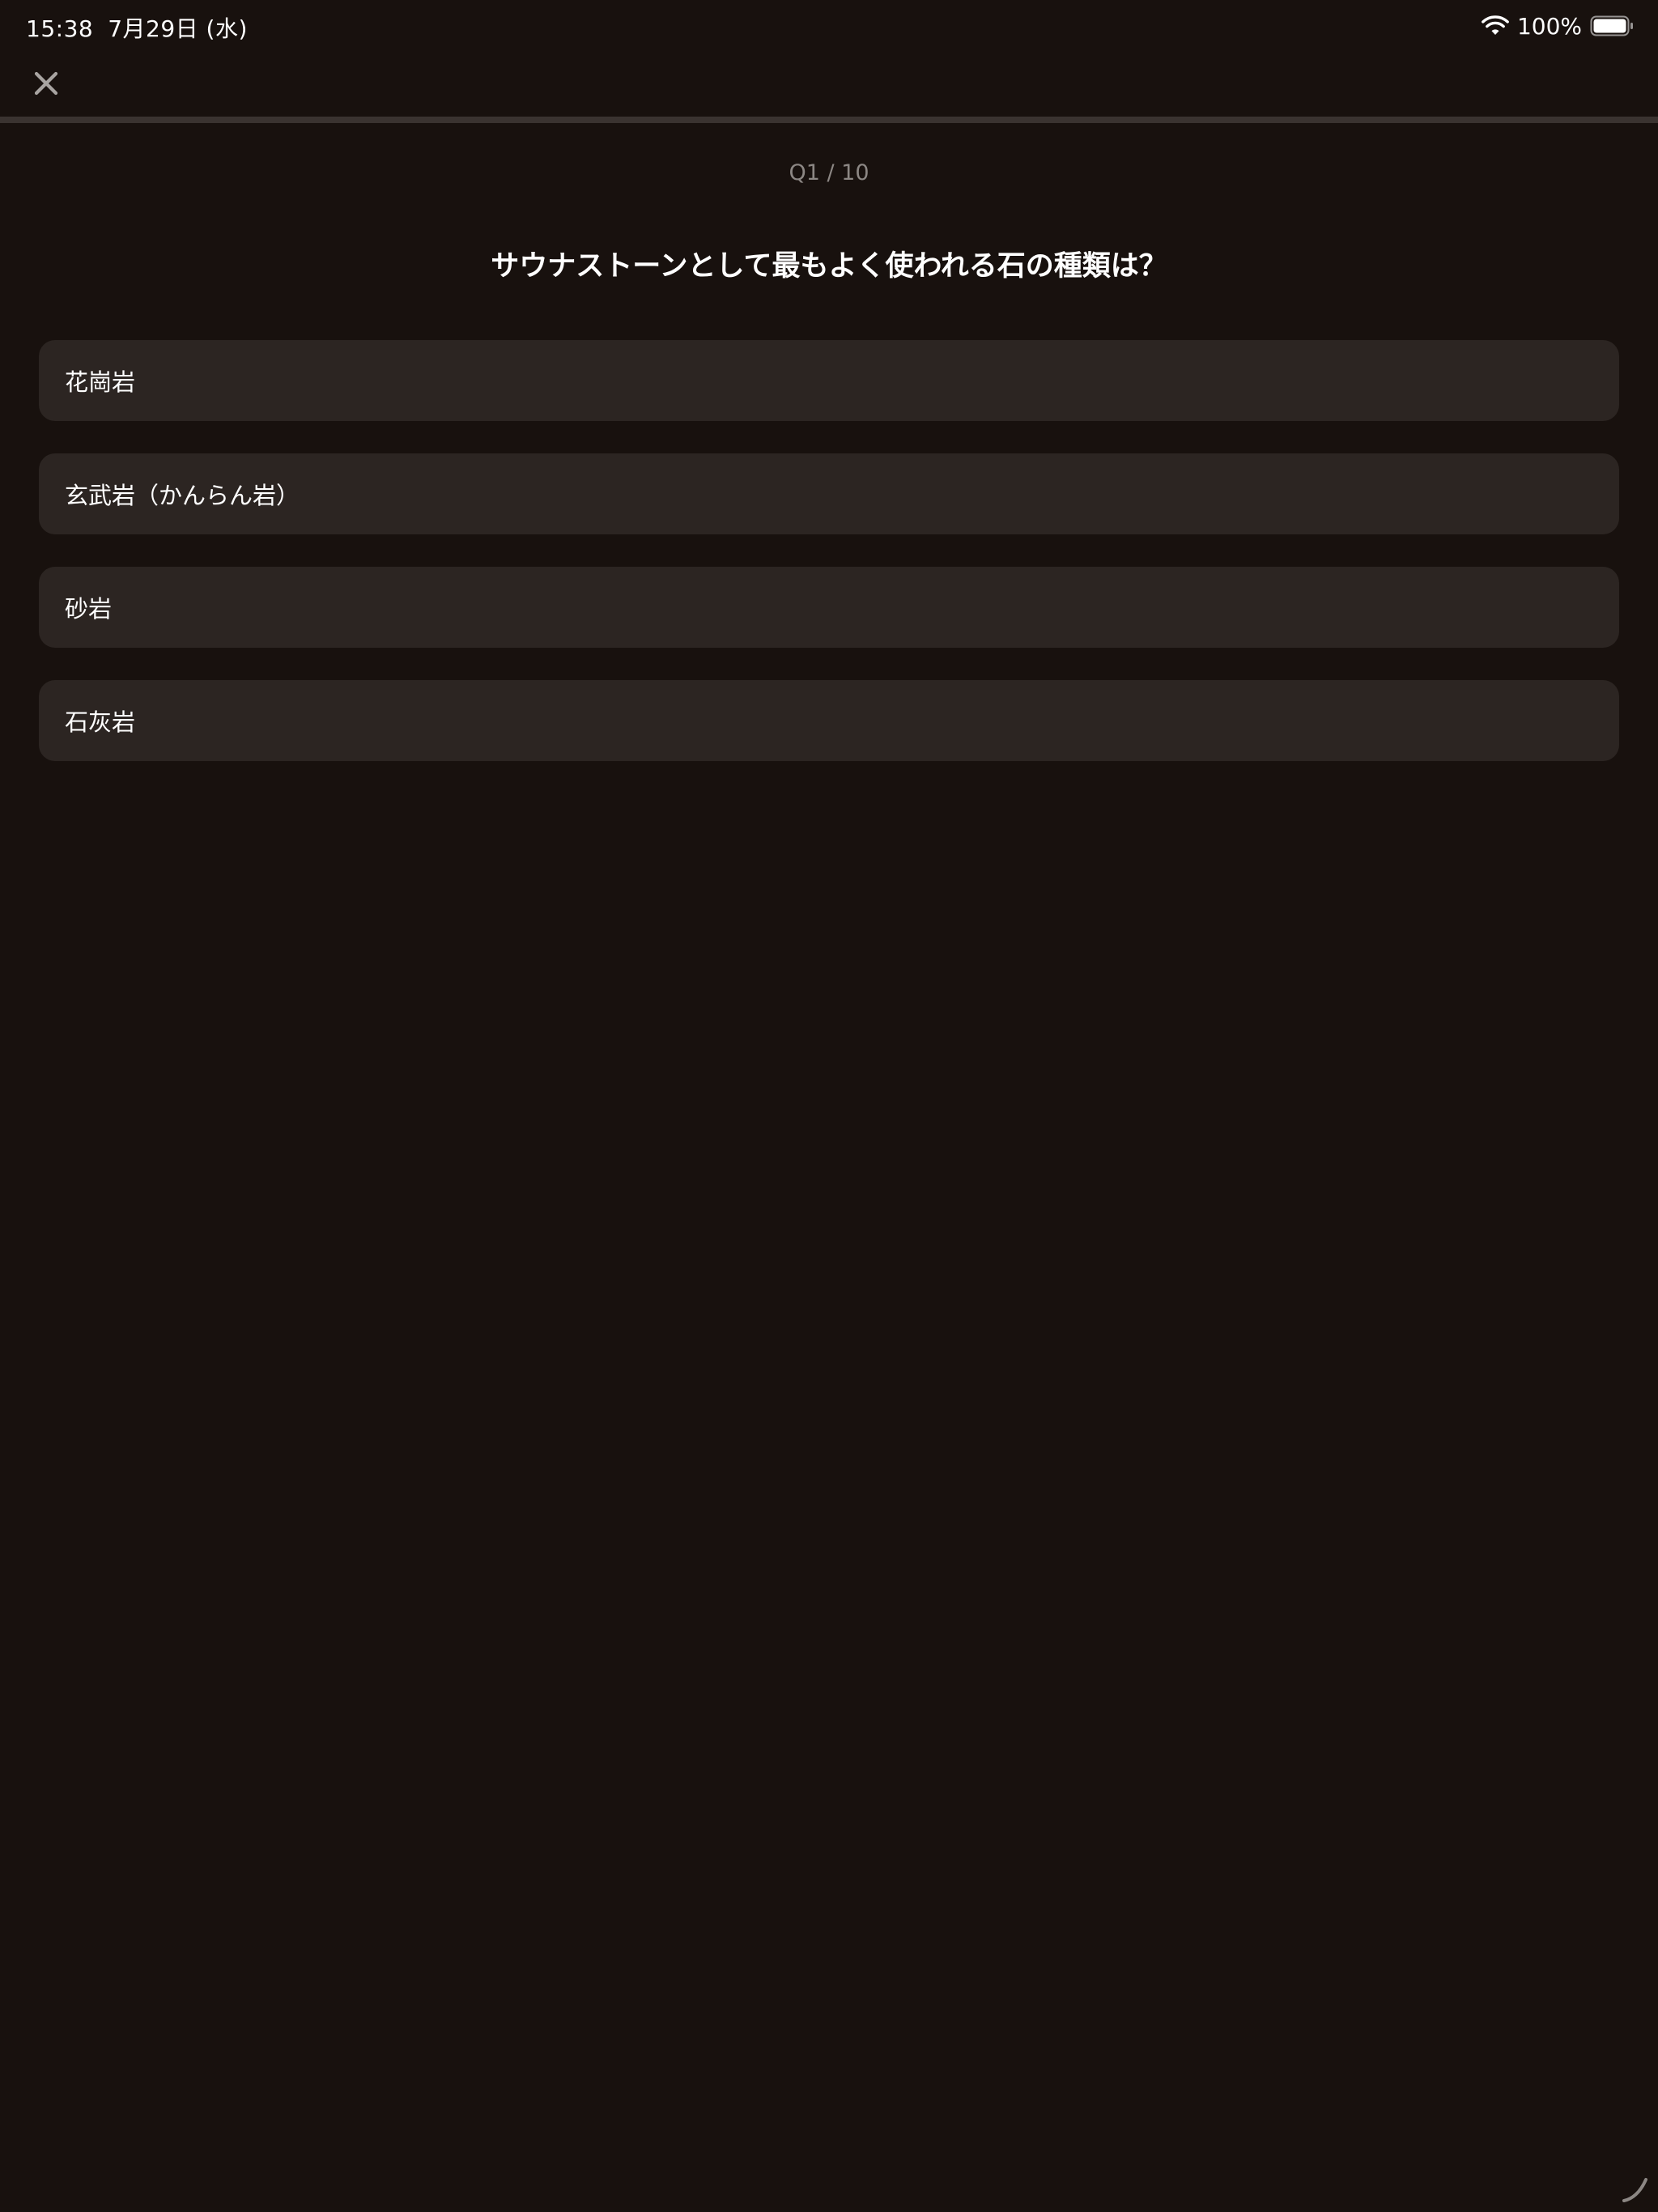 Image resolution: width=1658 pixels, height=2212 pixels. Describe the element at coordinates (829, 266) in the screenshot. I see `question-text: サウナストーンとして最もよく使われる石の種類は？` at that location.